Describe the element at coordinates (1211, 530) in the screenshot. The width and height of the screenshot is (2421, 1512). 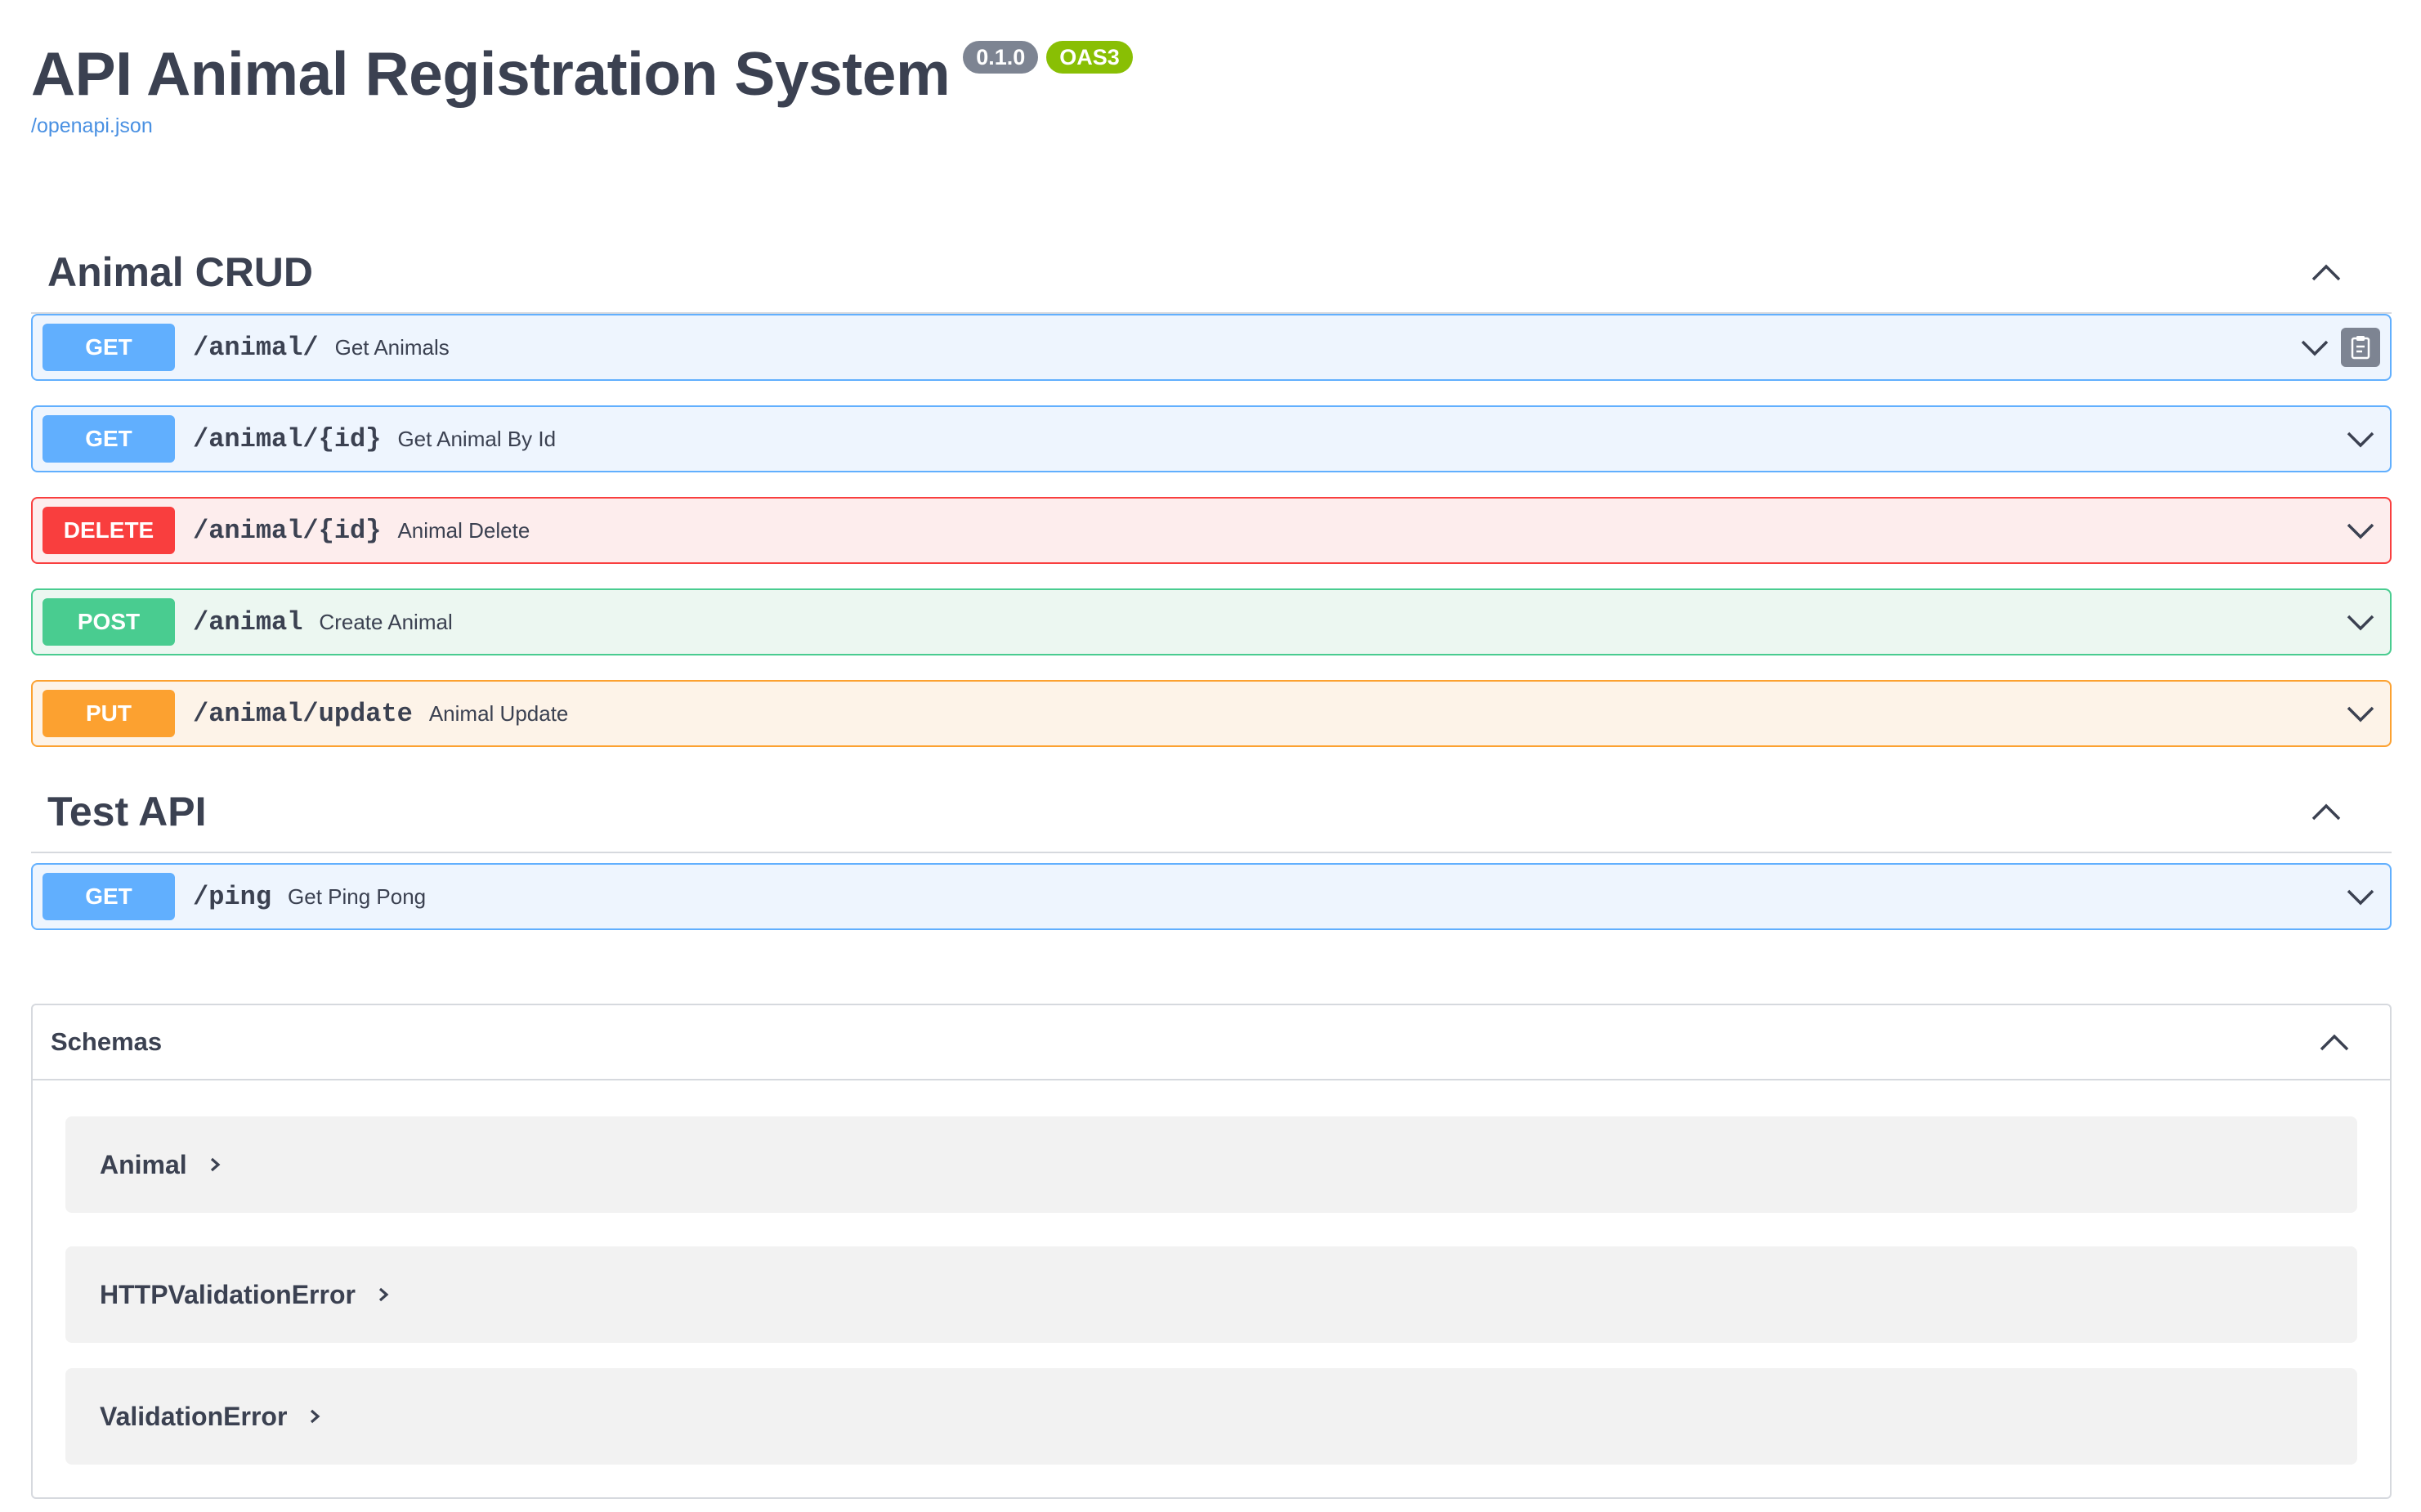
I see `operation-delete-animal: DELETE /animal/{id} Animal Delete` at that location.